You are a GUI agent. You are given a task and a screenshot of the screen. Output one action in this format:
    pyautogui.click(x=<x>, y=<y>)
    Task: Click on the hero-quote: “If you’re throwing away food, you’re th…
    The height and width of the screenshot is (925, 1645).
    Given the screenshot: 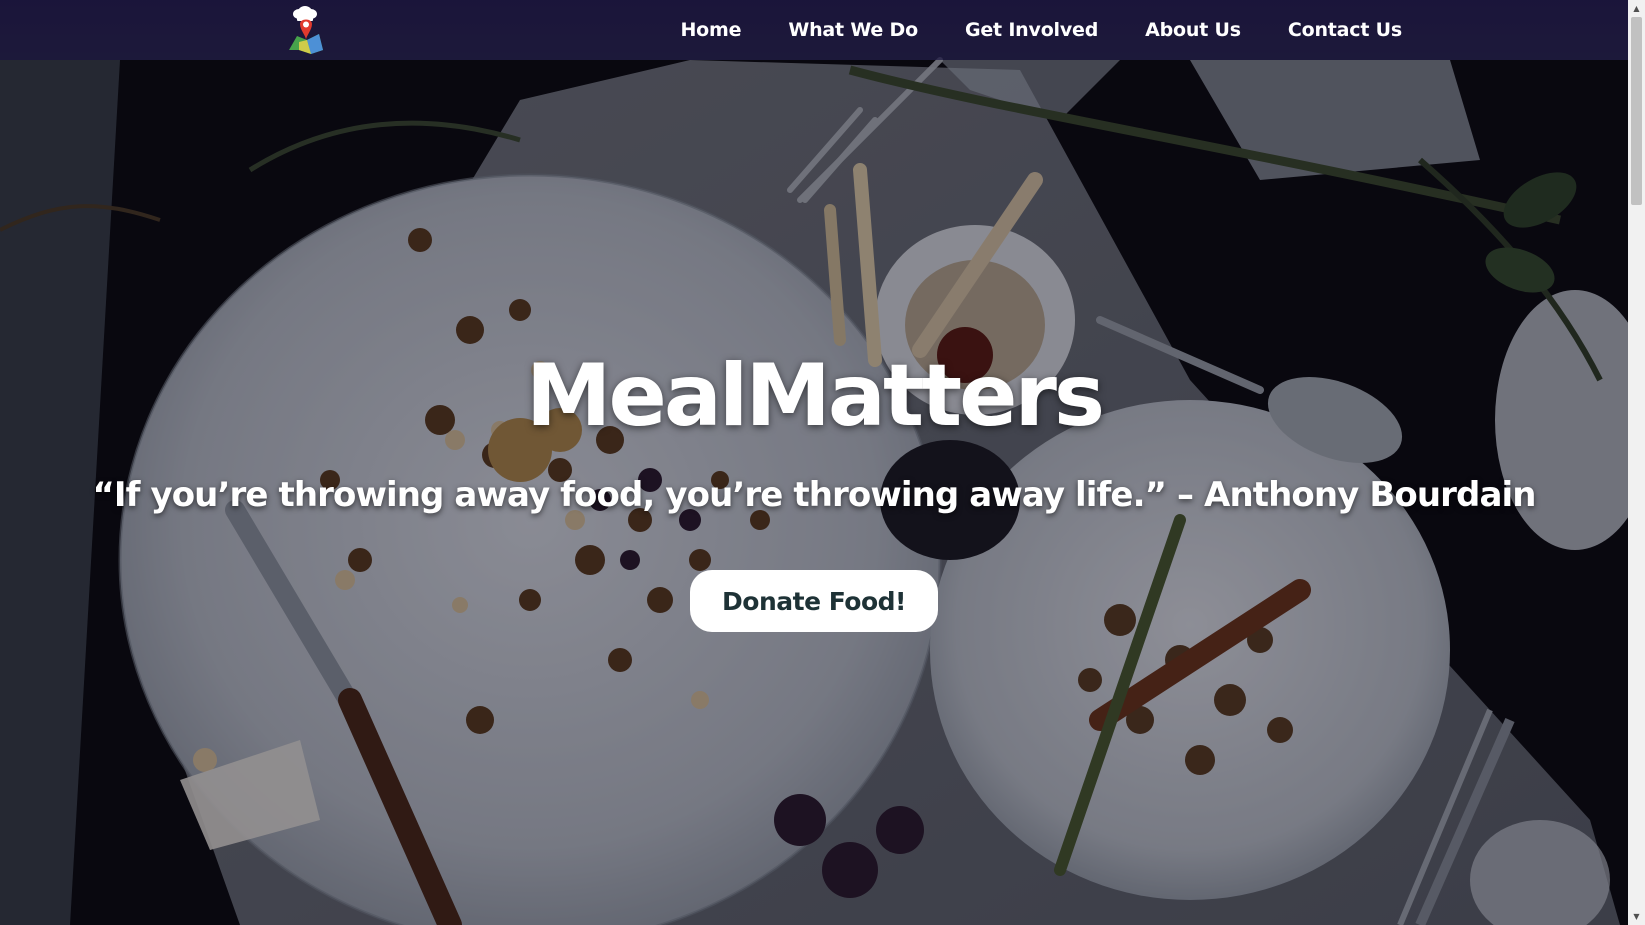 What is the action you would take?
    pyautogui.click(x=814, y=495)
    